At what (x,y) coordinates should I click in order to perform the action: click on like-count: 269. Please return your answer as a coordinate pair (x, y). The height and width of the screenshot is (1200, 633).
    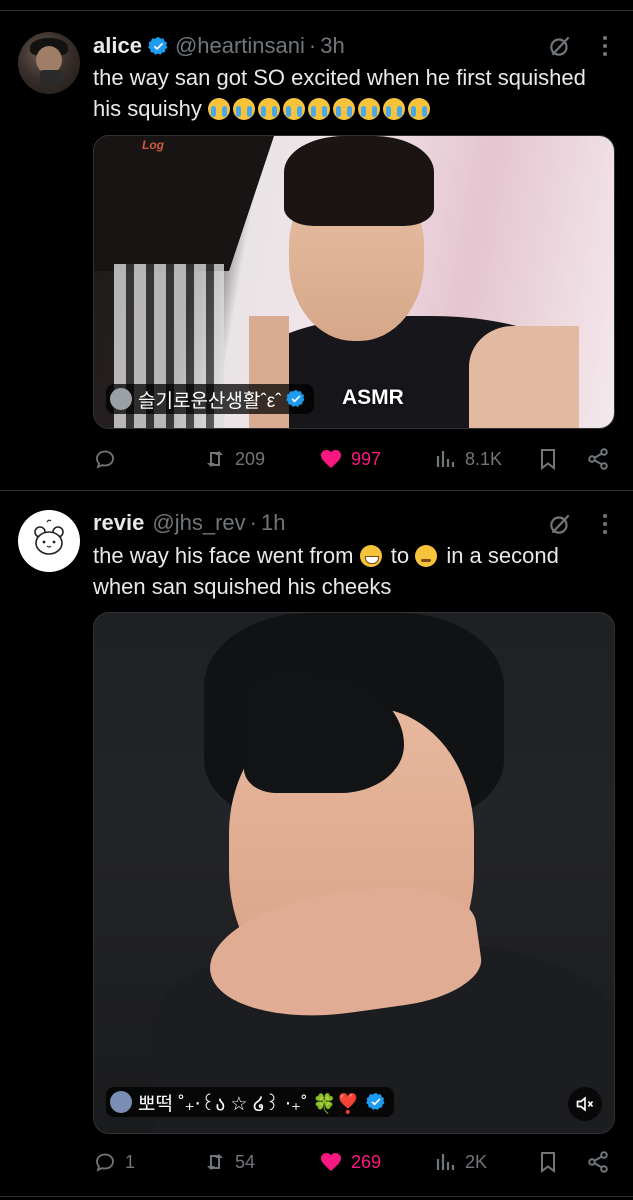
    Looking at the image, I should click on (366, 1161).